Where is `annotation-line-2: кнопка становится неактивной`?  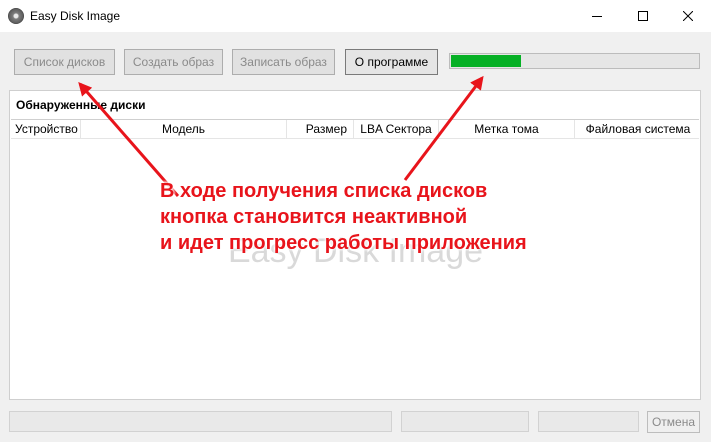 annotation-line-2: кнопка становится неактивной is located at coordinates (314, 217).